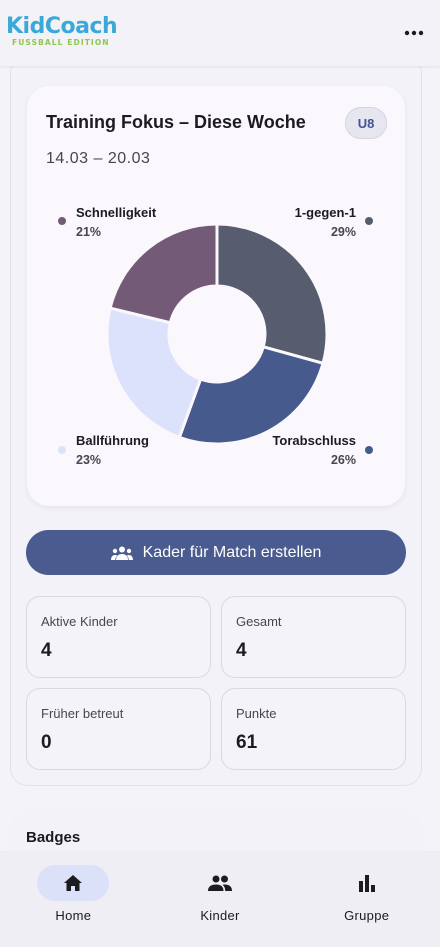  I want to click on legend-pct-1gegen1: 29%, so click(343, 232).